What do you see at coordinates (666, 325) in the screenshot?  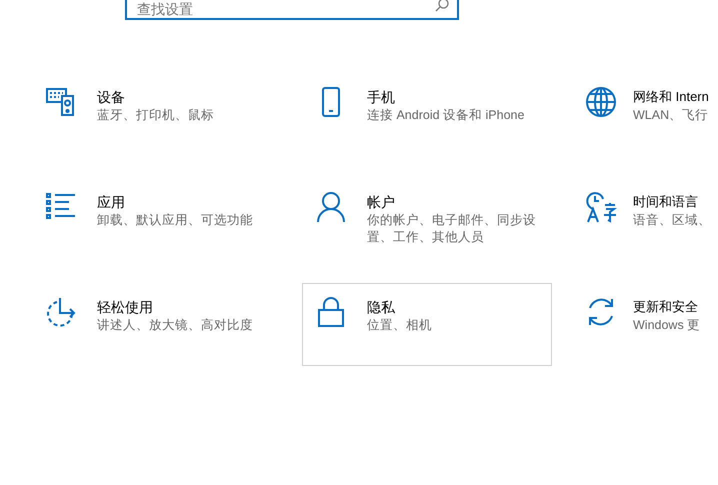 I see `tile-description: Windows 更` at bounding box center [666, 325].